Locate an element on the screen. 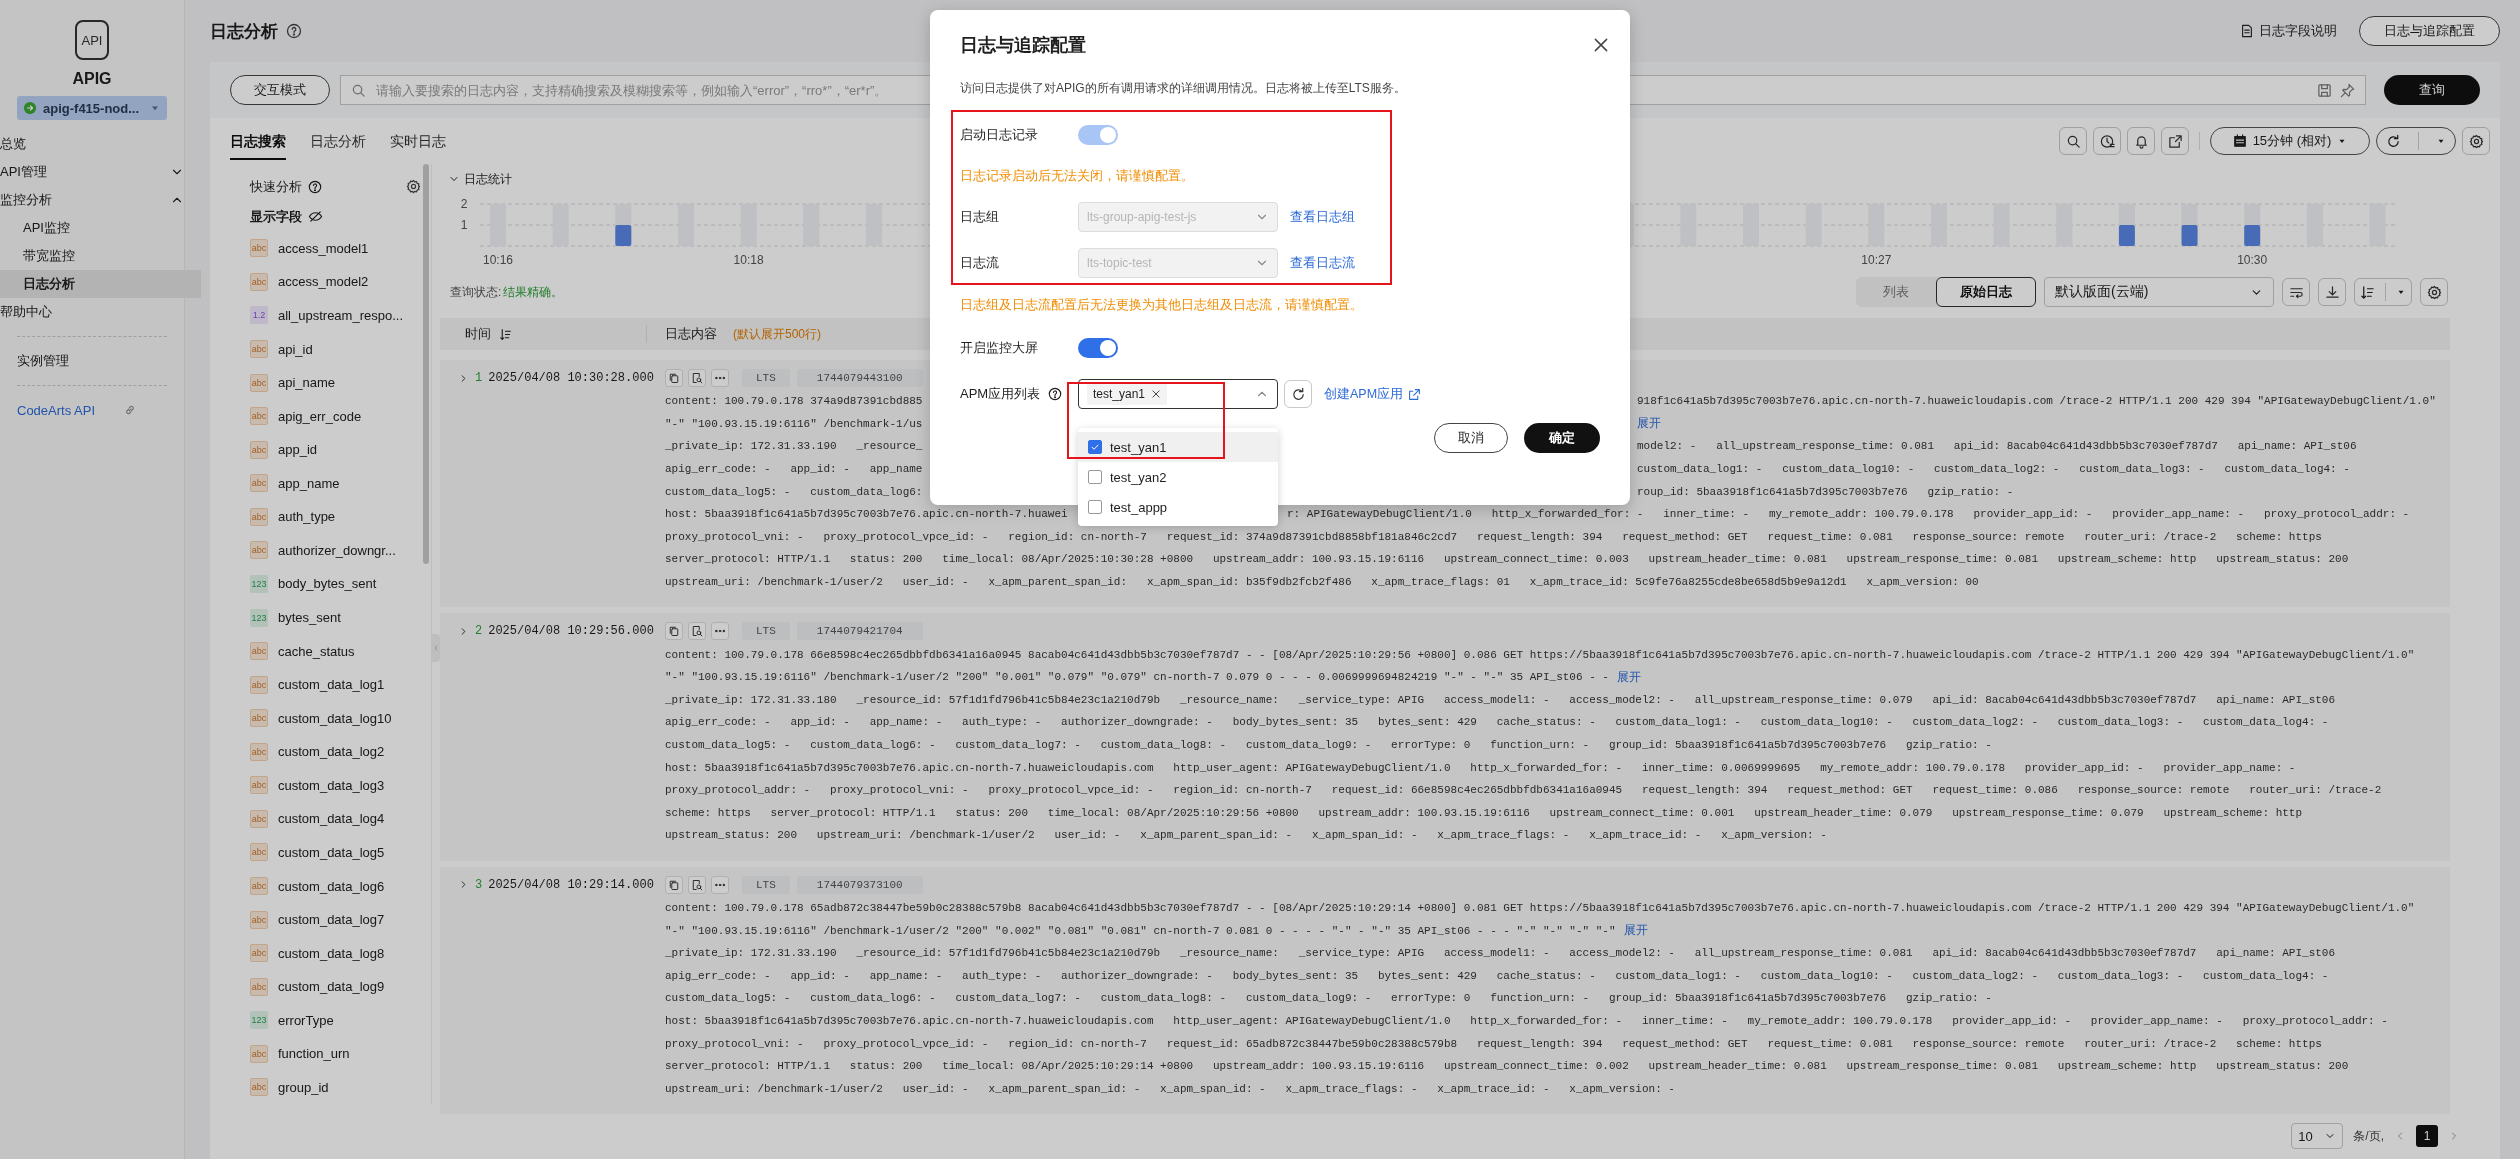 The height and width of the screenshot is (1159, 2520). log-time: 2025/04/08 10:29:56.000 is located at coordinates (571, 631).